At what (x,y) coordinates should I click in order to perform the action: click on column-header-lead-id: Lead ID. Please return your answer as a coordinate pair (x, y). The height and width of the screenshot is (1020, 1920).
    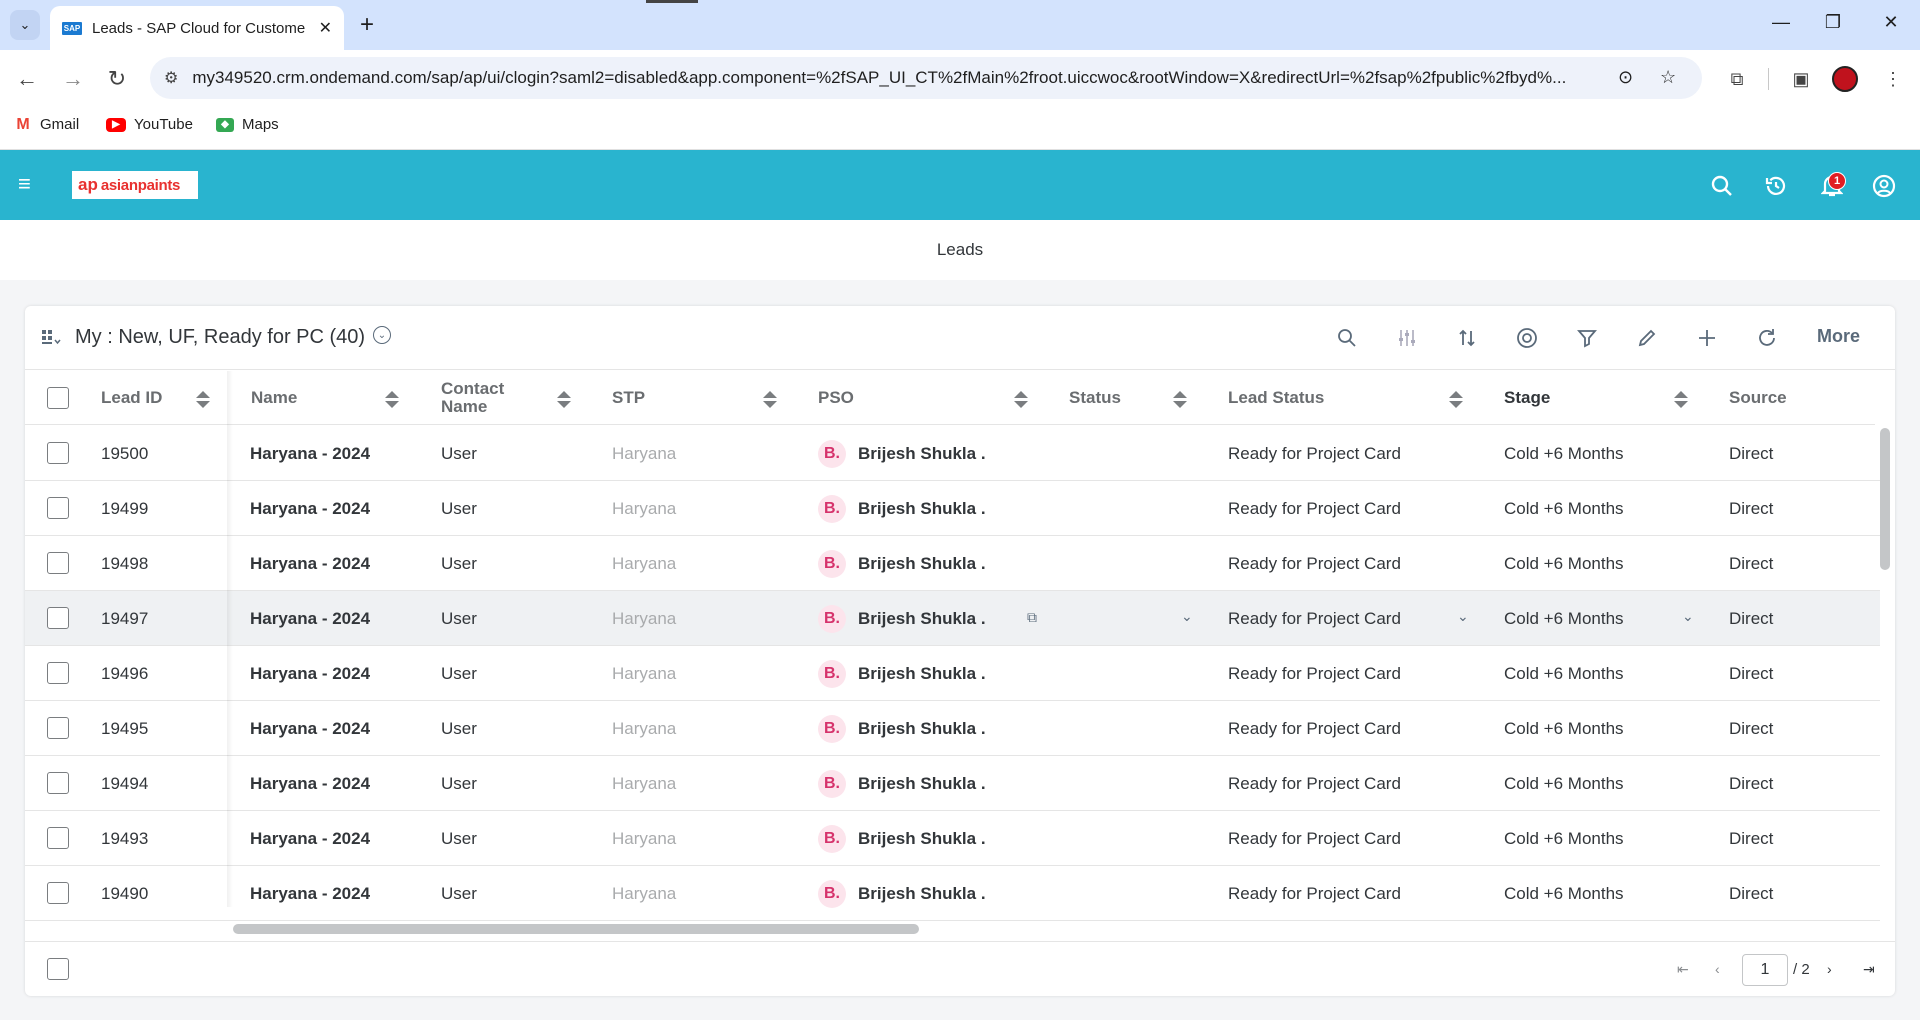
    Looking at the image, I should click on (131, 398).